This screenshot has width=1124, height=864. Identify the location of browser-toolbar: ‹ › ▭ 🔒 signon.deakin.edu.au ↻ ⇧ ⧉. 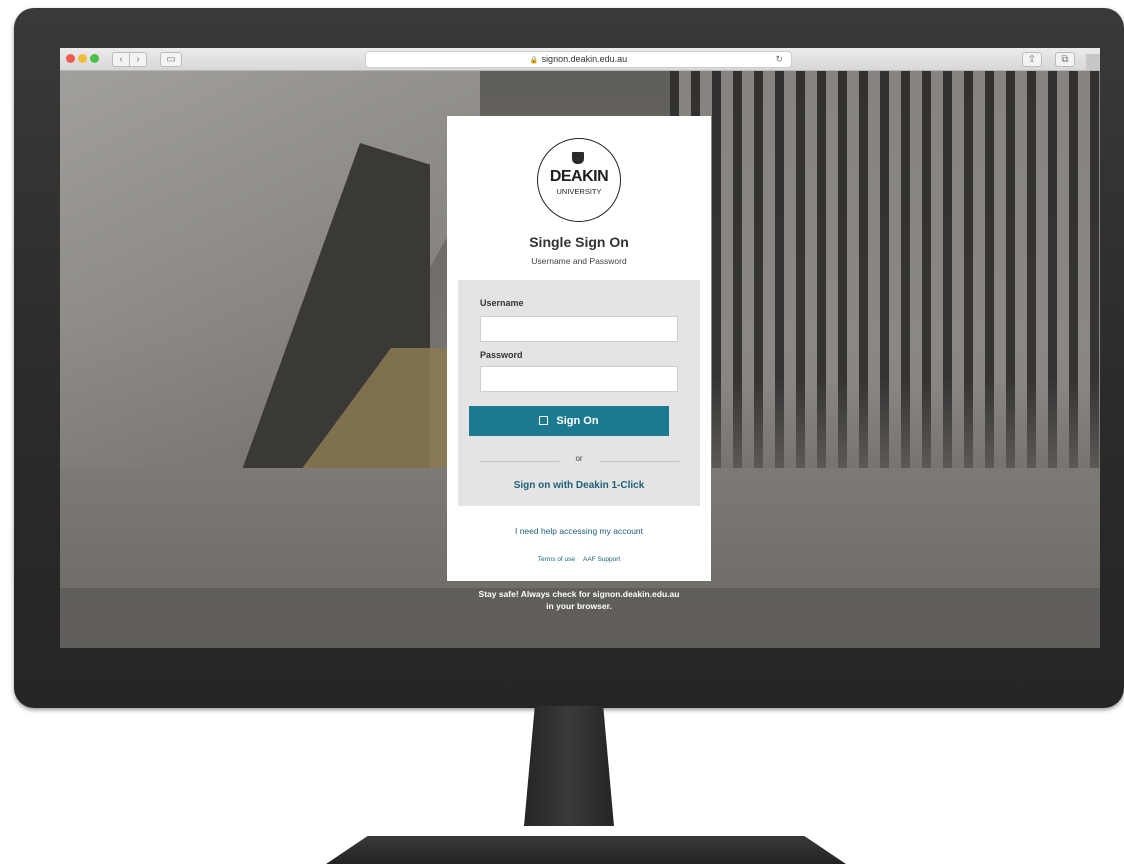
(580, 59).